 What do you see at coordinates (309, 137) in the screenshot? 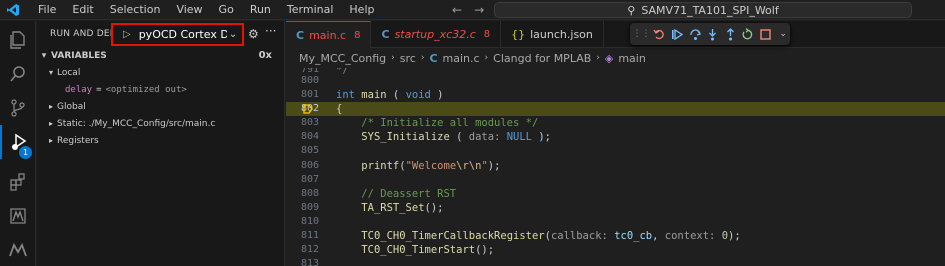
I see `line-number: 804` at bounding box center [309, 137].